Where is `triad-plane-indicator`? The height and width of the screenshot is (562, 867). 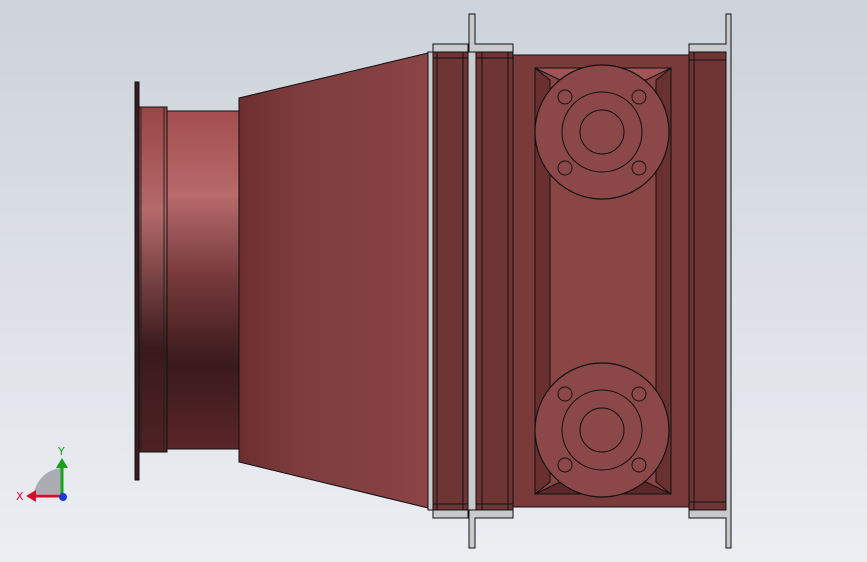 triad-plane-indicator is located at coordinates (48, 481).